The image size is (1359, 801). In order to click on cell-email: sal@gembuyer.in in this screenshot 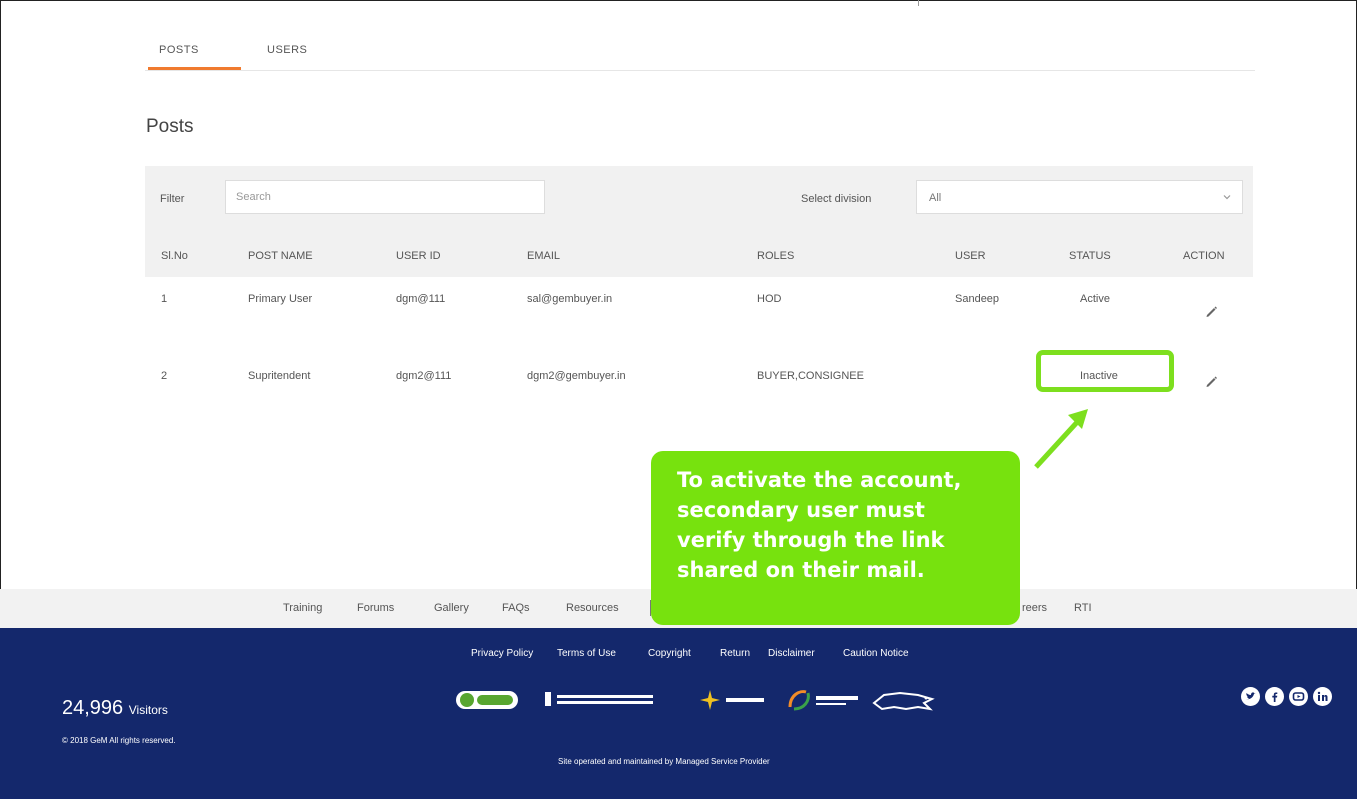, I will do `click(570, 299)`.